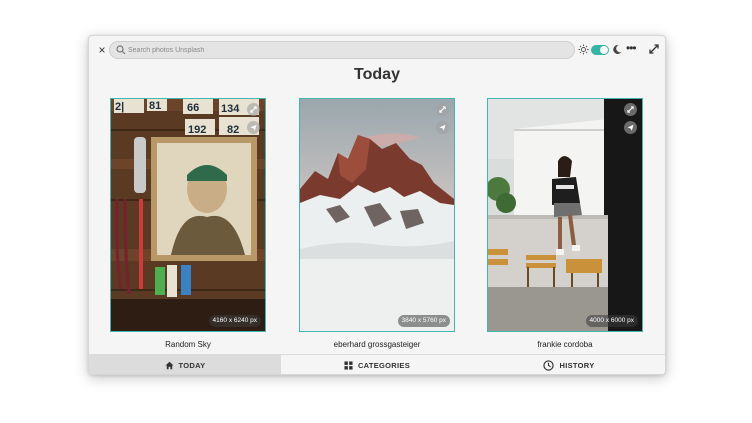 The image size is (752, 423). I want to click on photo-author: Random Sky, so click(188, 344).